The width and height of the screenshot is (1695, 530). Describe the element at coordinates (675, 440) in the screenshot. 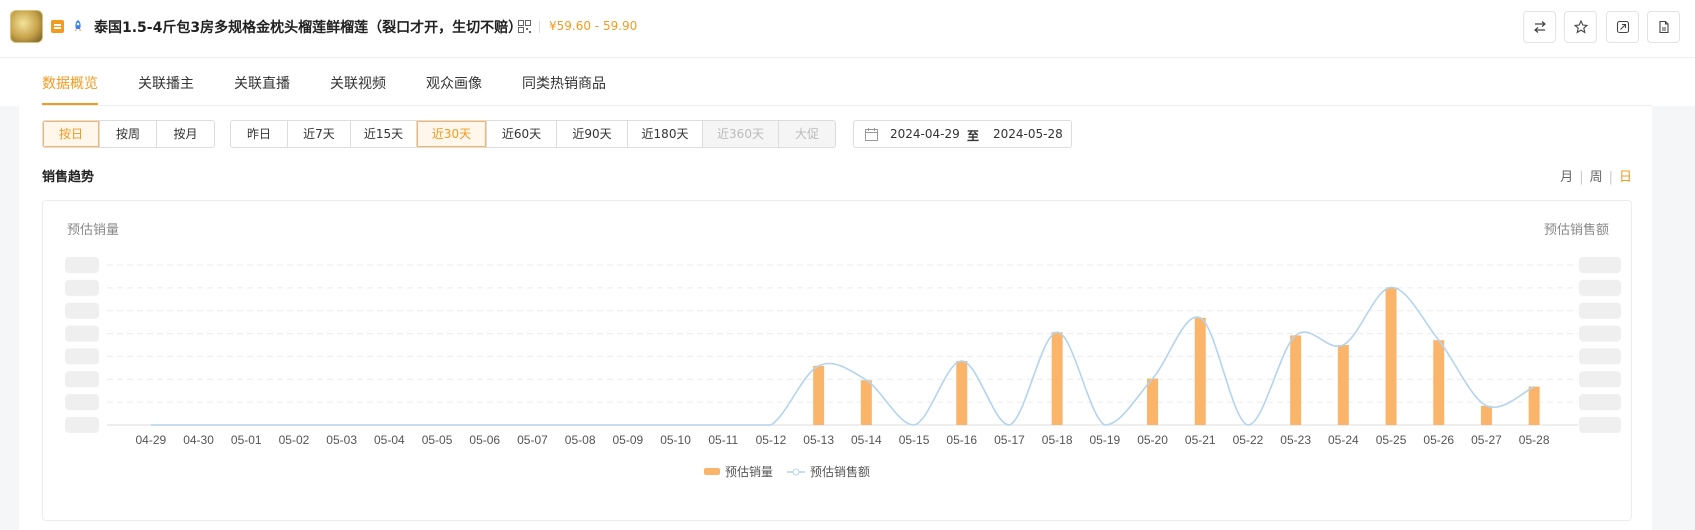

I see `x-tick-05-10: 05-10` at that location.